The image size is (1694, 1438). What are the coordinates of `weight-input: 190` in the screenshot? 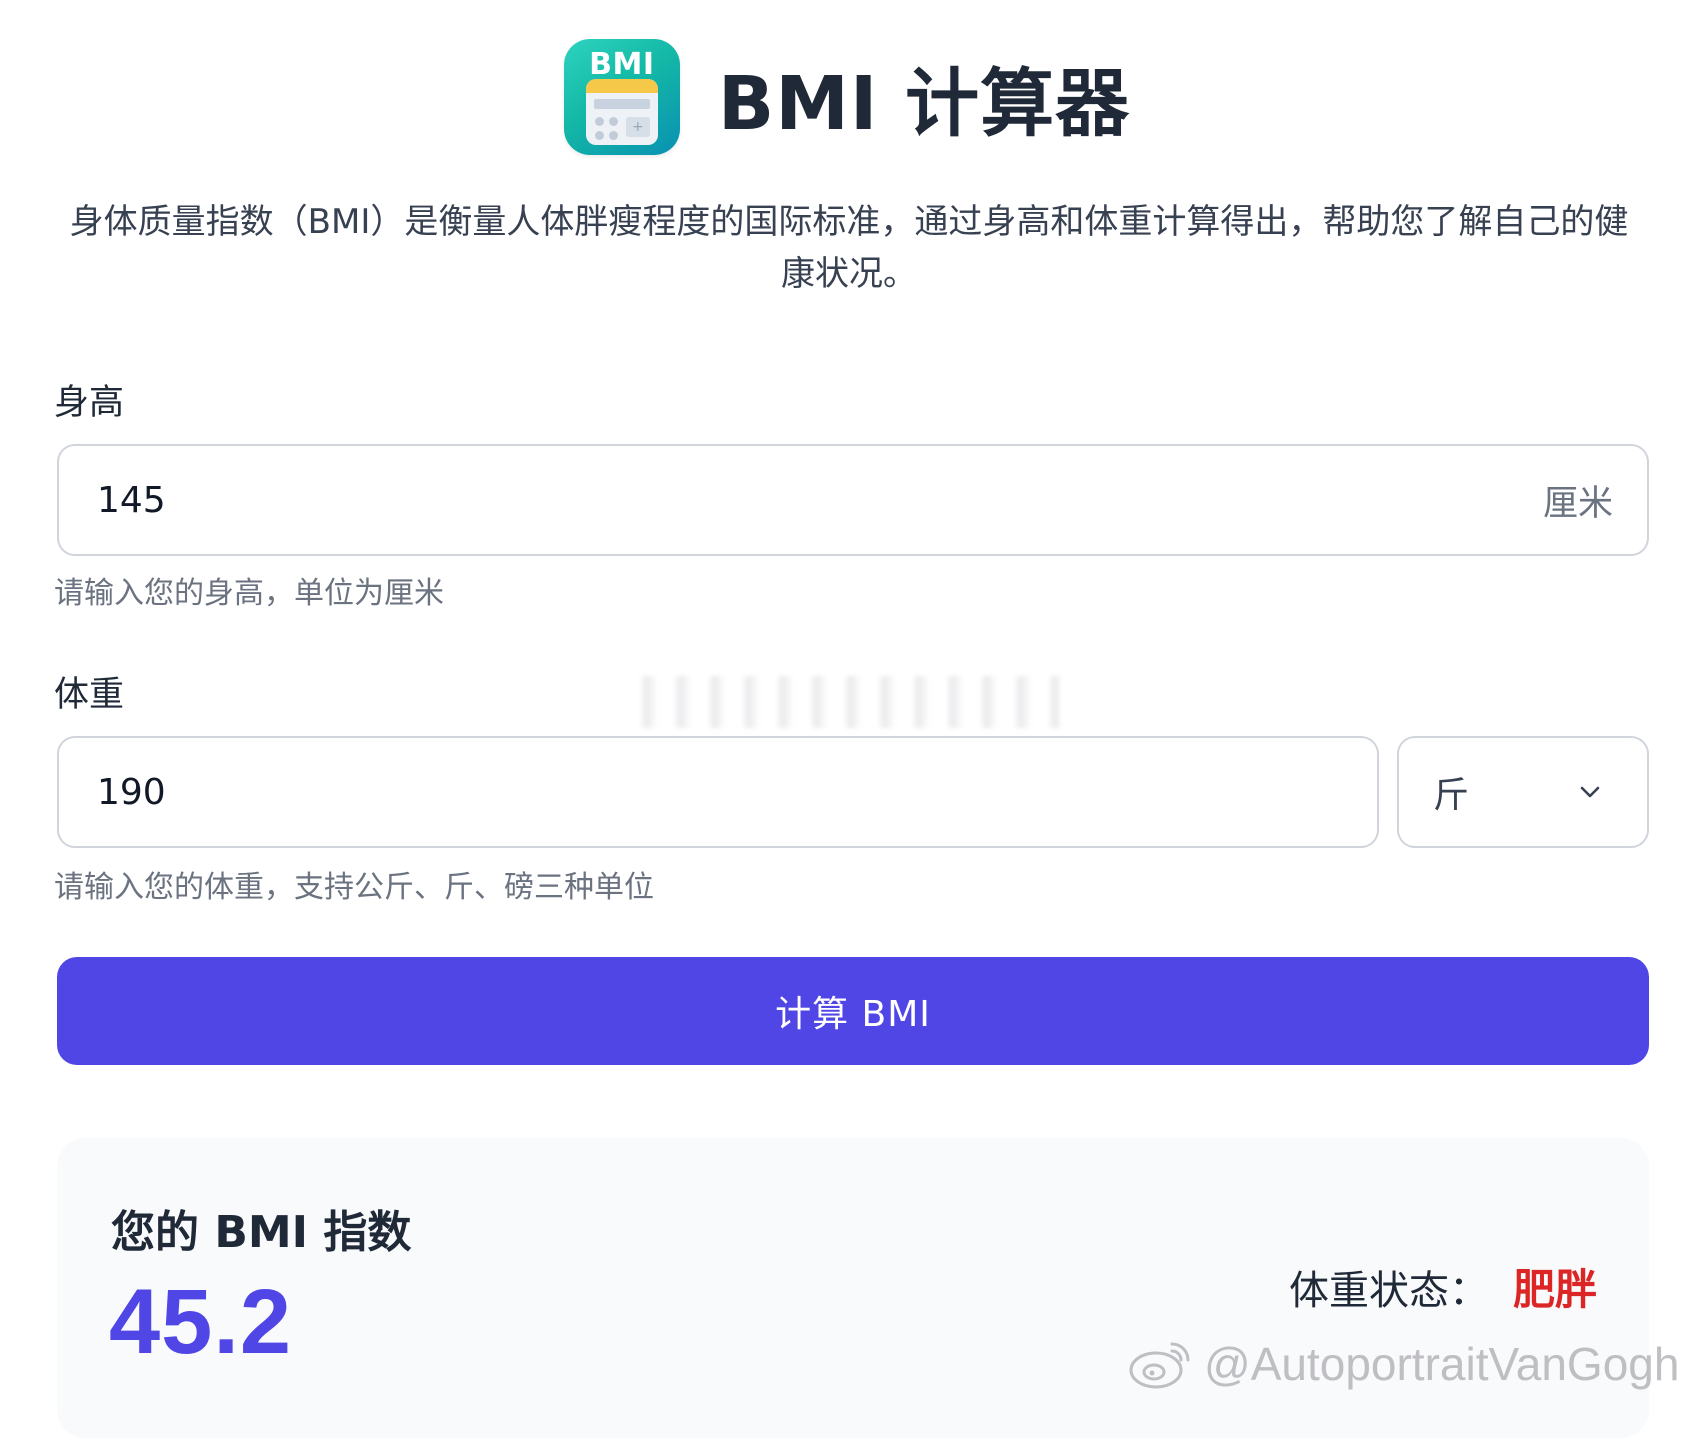 It's located at (718, 792).